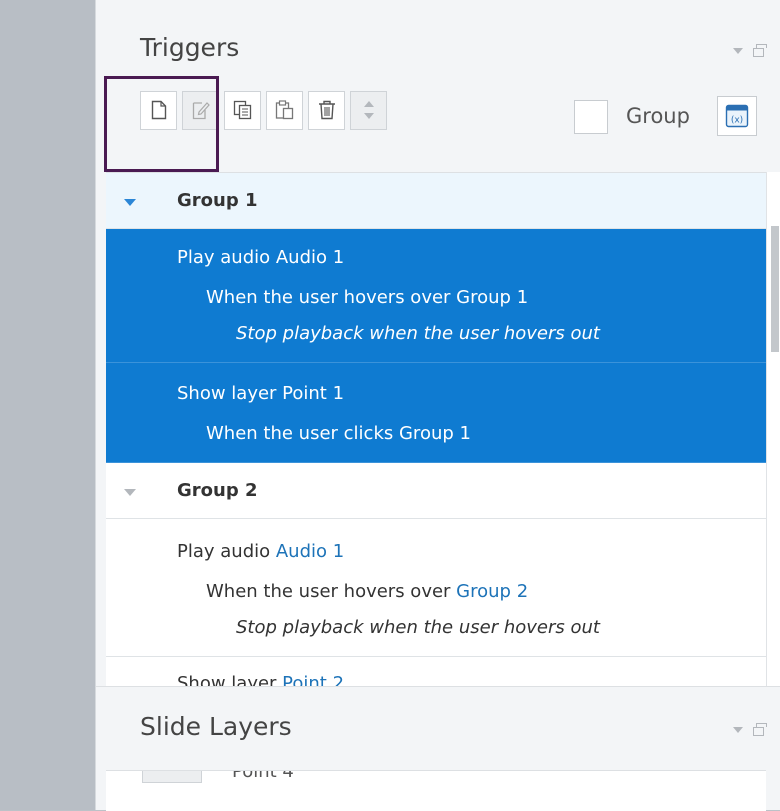 This screenshot has height=811, width=780. What do you see at coordinates (47, 405) in the screenshot?
I see `left-sidebar-strip` at bounding box center [47, 405].